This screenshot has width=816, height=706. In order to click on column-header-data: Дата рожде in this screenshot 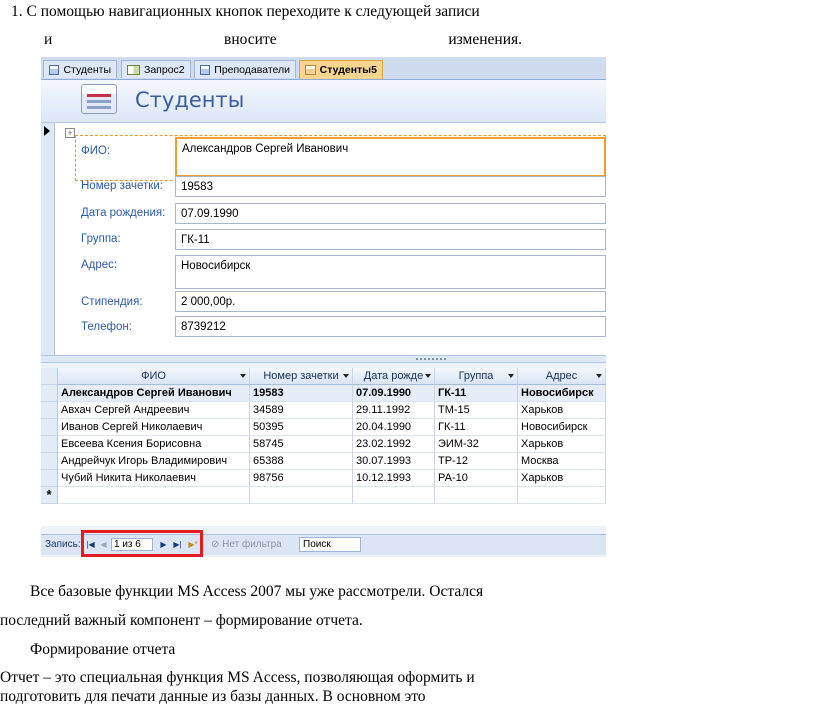, I will do `click(394, 376)`.